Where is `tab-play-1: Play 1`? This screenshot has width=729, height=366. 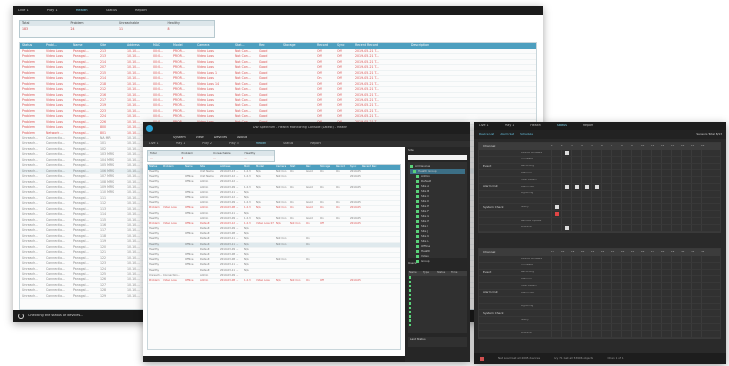
tab-play-1: Play 1 is located at coordinates (181, 143).